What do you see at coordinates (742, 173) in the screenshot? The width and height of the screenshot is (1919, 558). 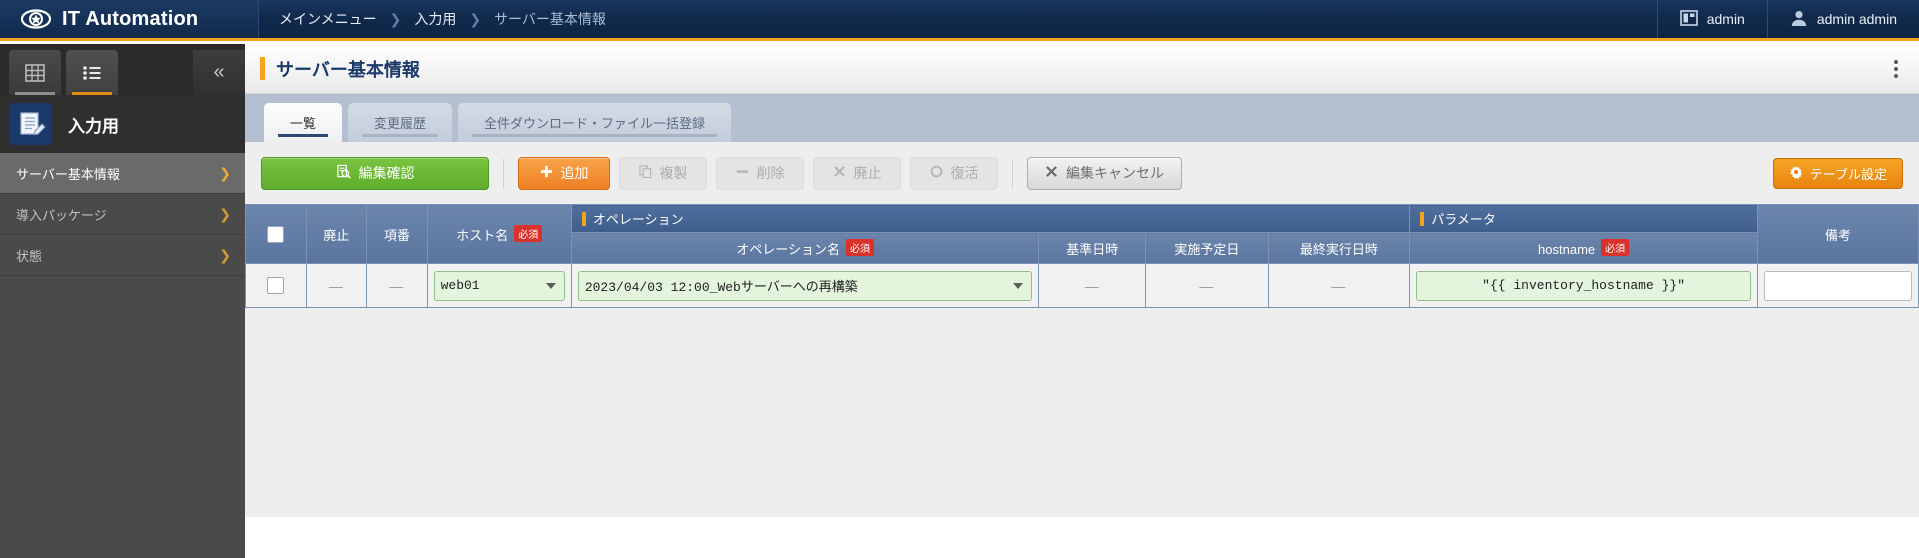 I see `minus-icon` at bounding box center [742, 173].